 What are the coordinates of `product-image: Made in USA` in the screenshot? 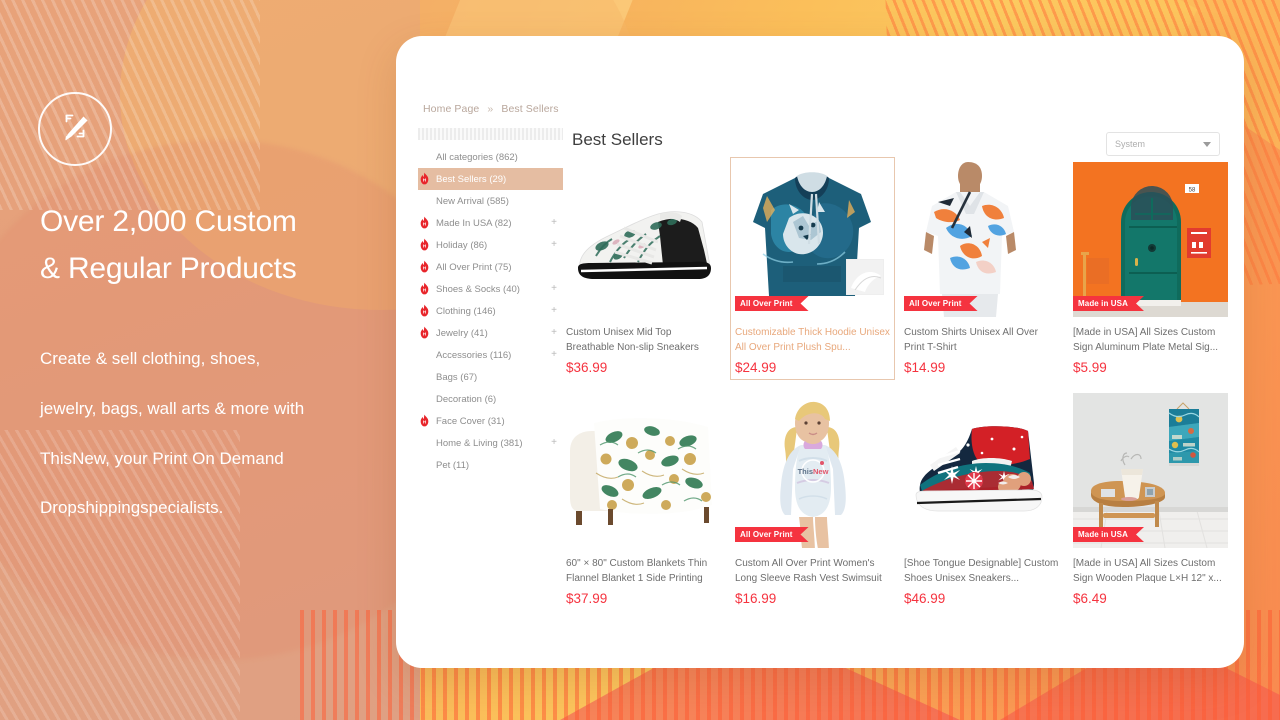 It's located at (1150, 470).